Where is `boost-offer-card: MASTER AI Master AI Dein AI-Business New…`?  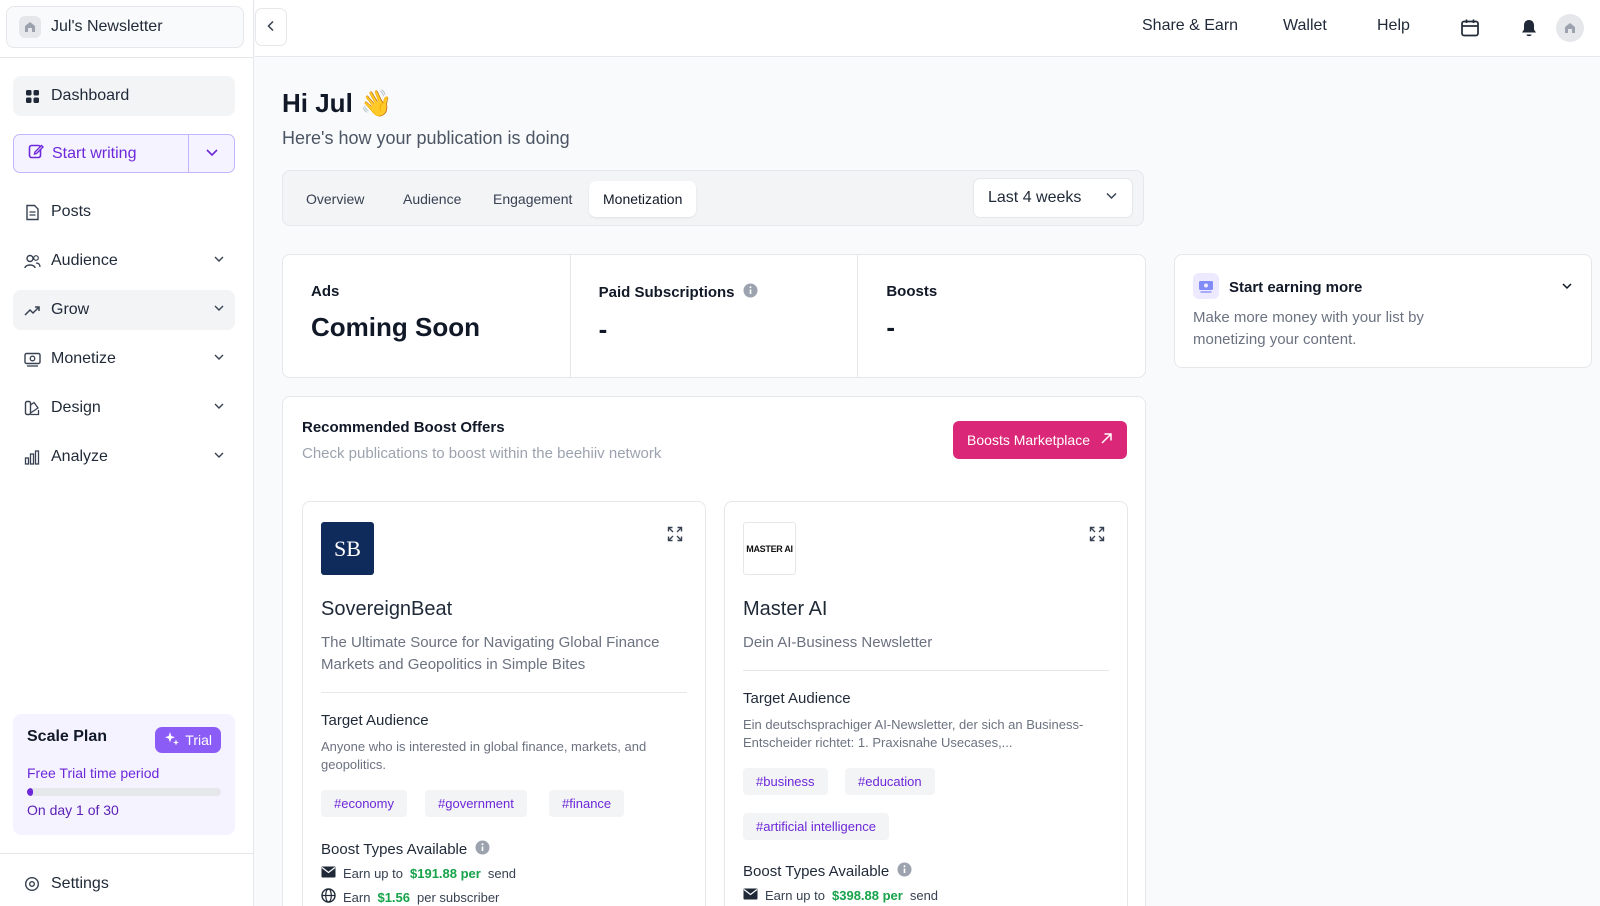
boost-offer-card: MASTER AI Master AI Dein AI-Business New… is located at coordinates (926, 703).